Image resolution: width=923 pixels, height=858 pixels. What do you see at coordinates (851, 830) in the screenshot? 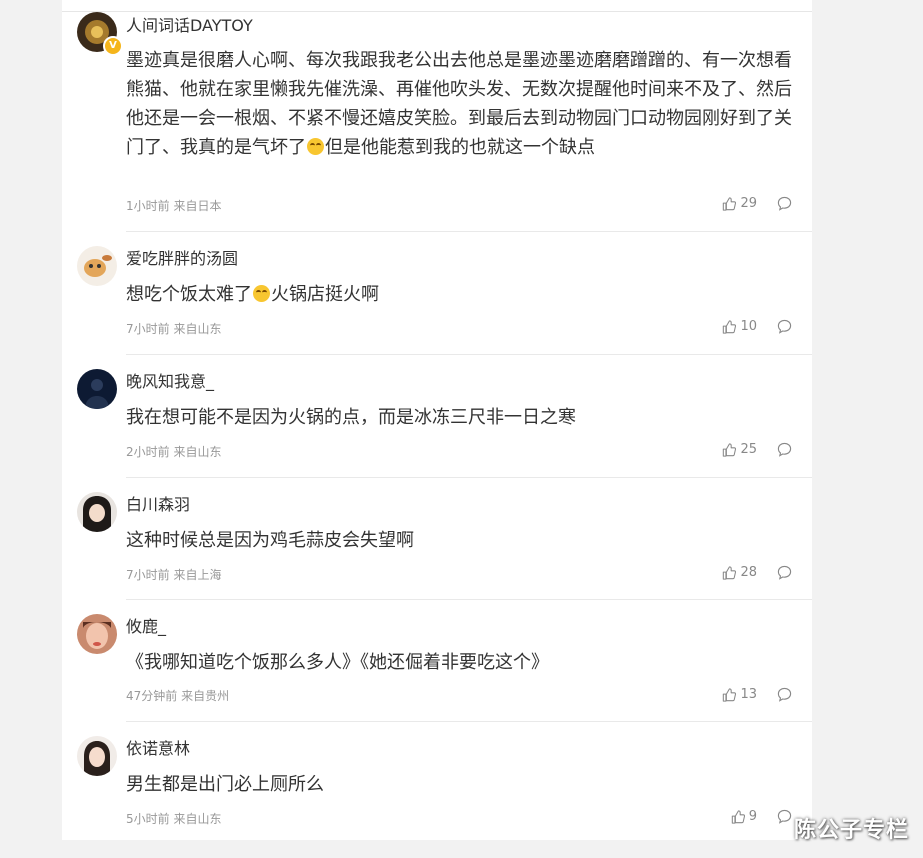
I see `watermark-text: 陈公子专栏` at bounding box center [851, 830].